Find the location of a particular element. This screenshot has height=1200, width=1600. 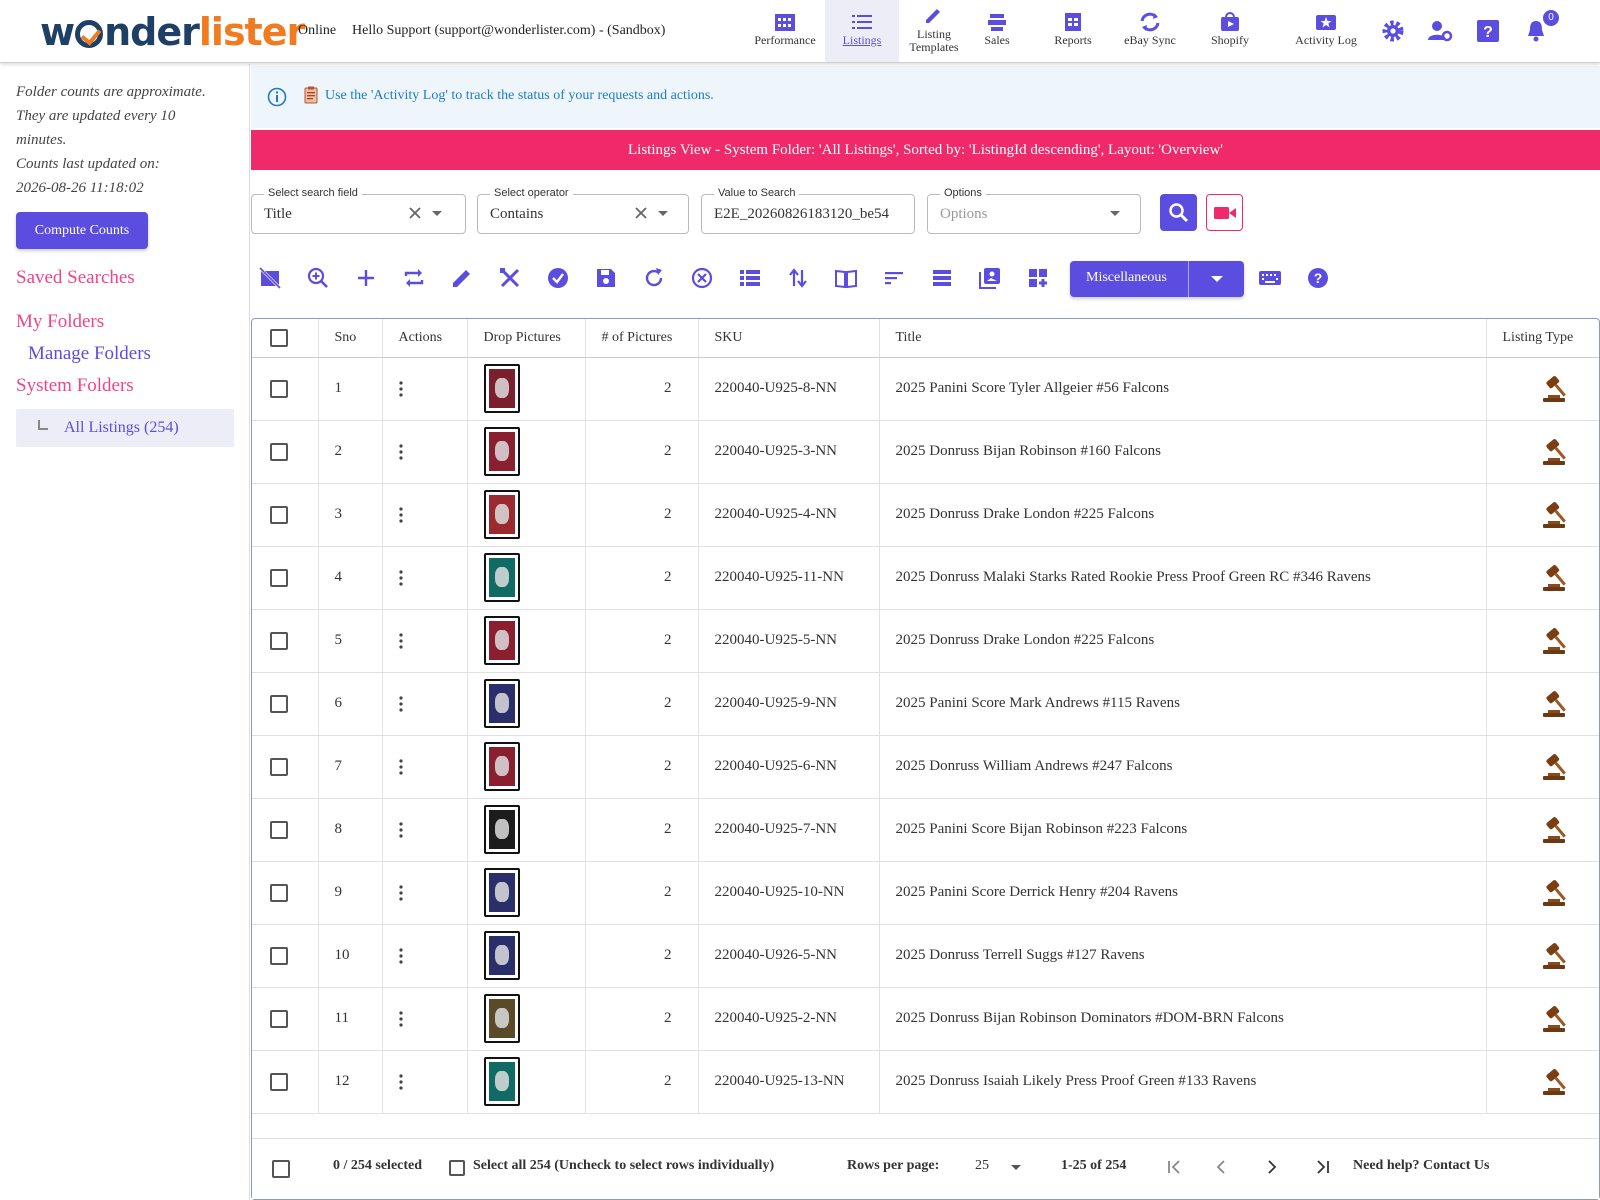

nav-listings: Listings is located at coordinates (862, 31).